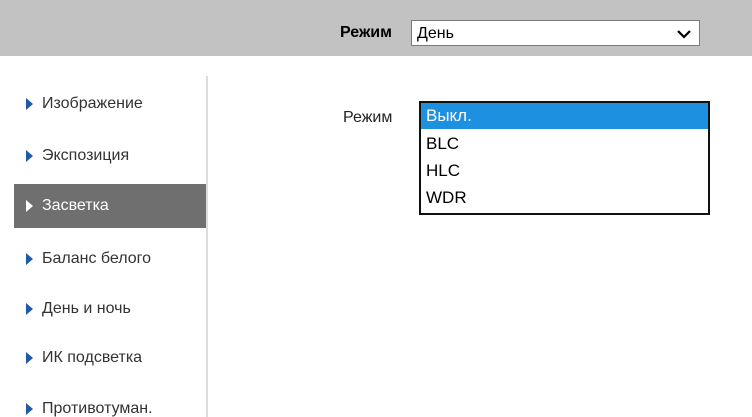 This screenshot has height=417, width=752. Describe the element at coordinates (443, 143) in the screenshot. I see `dropdown-option-label: BLC` at that location.